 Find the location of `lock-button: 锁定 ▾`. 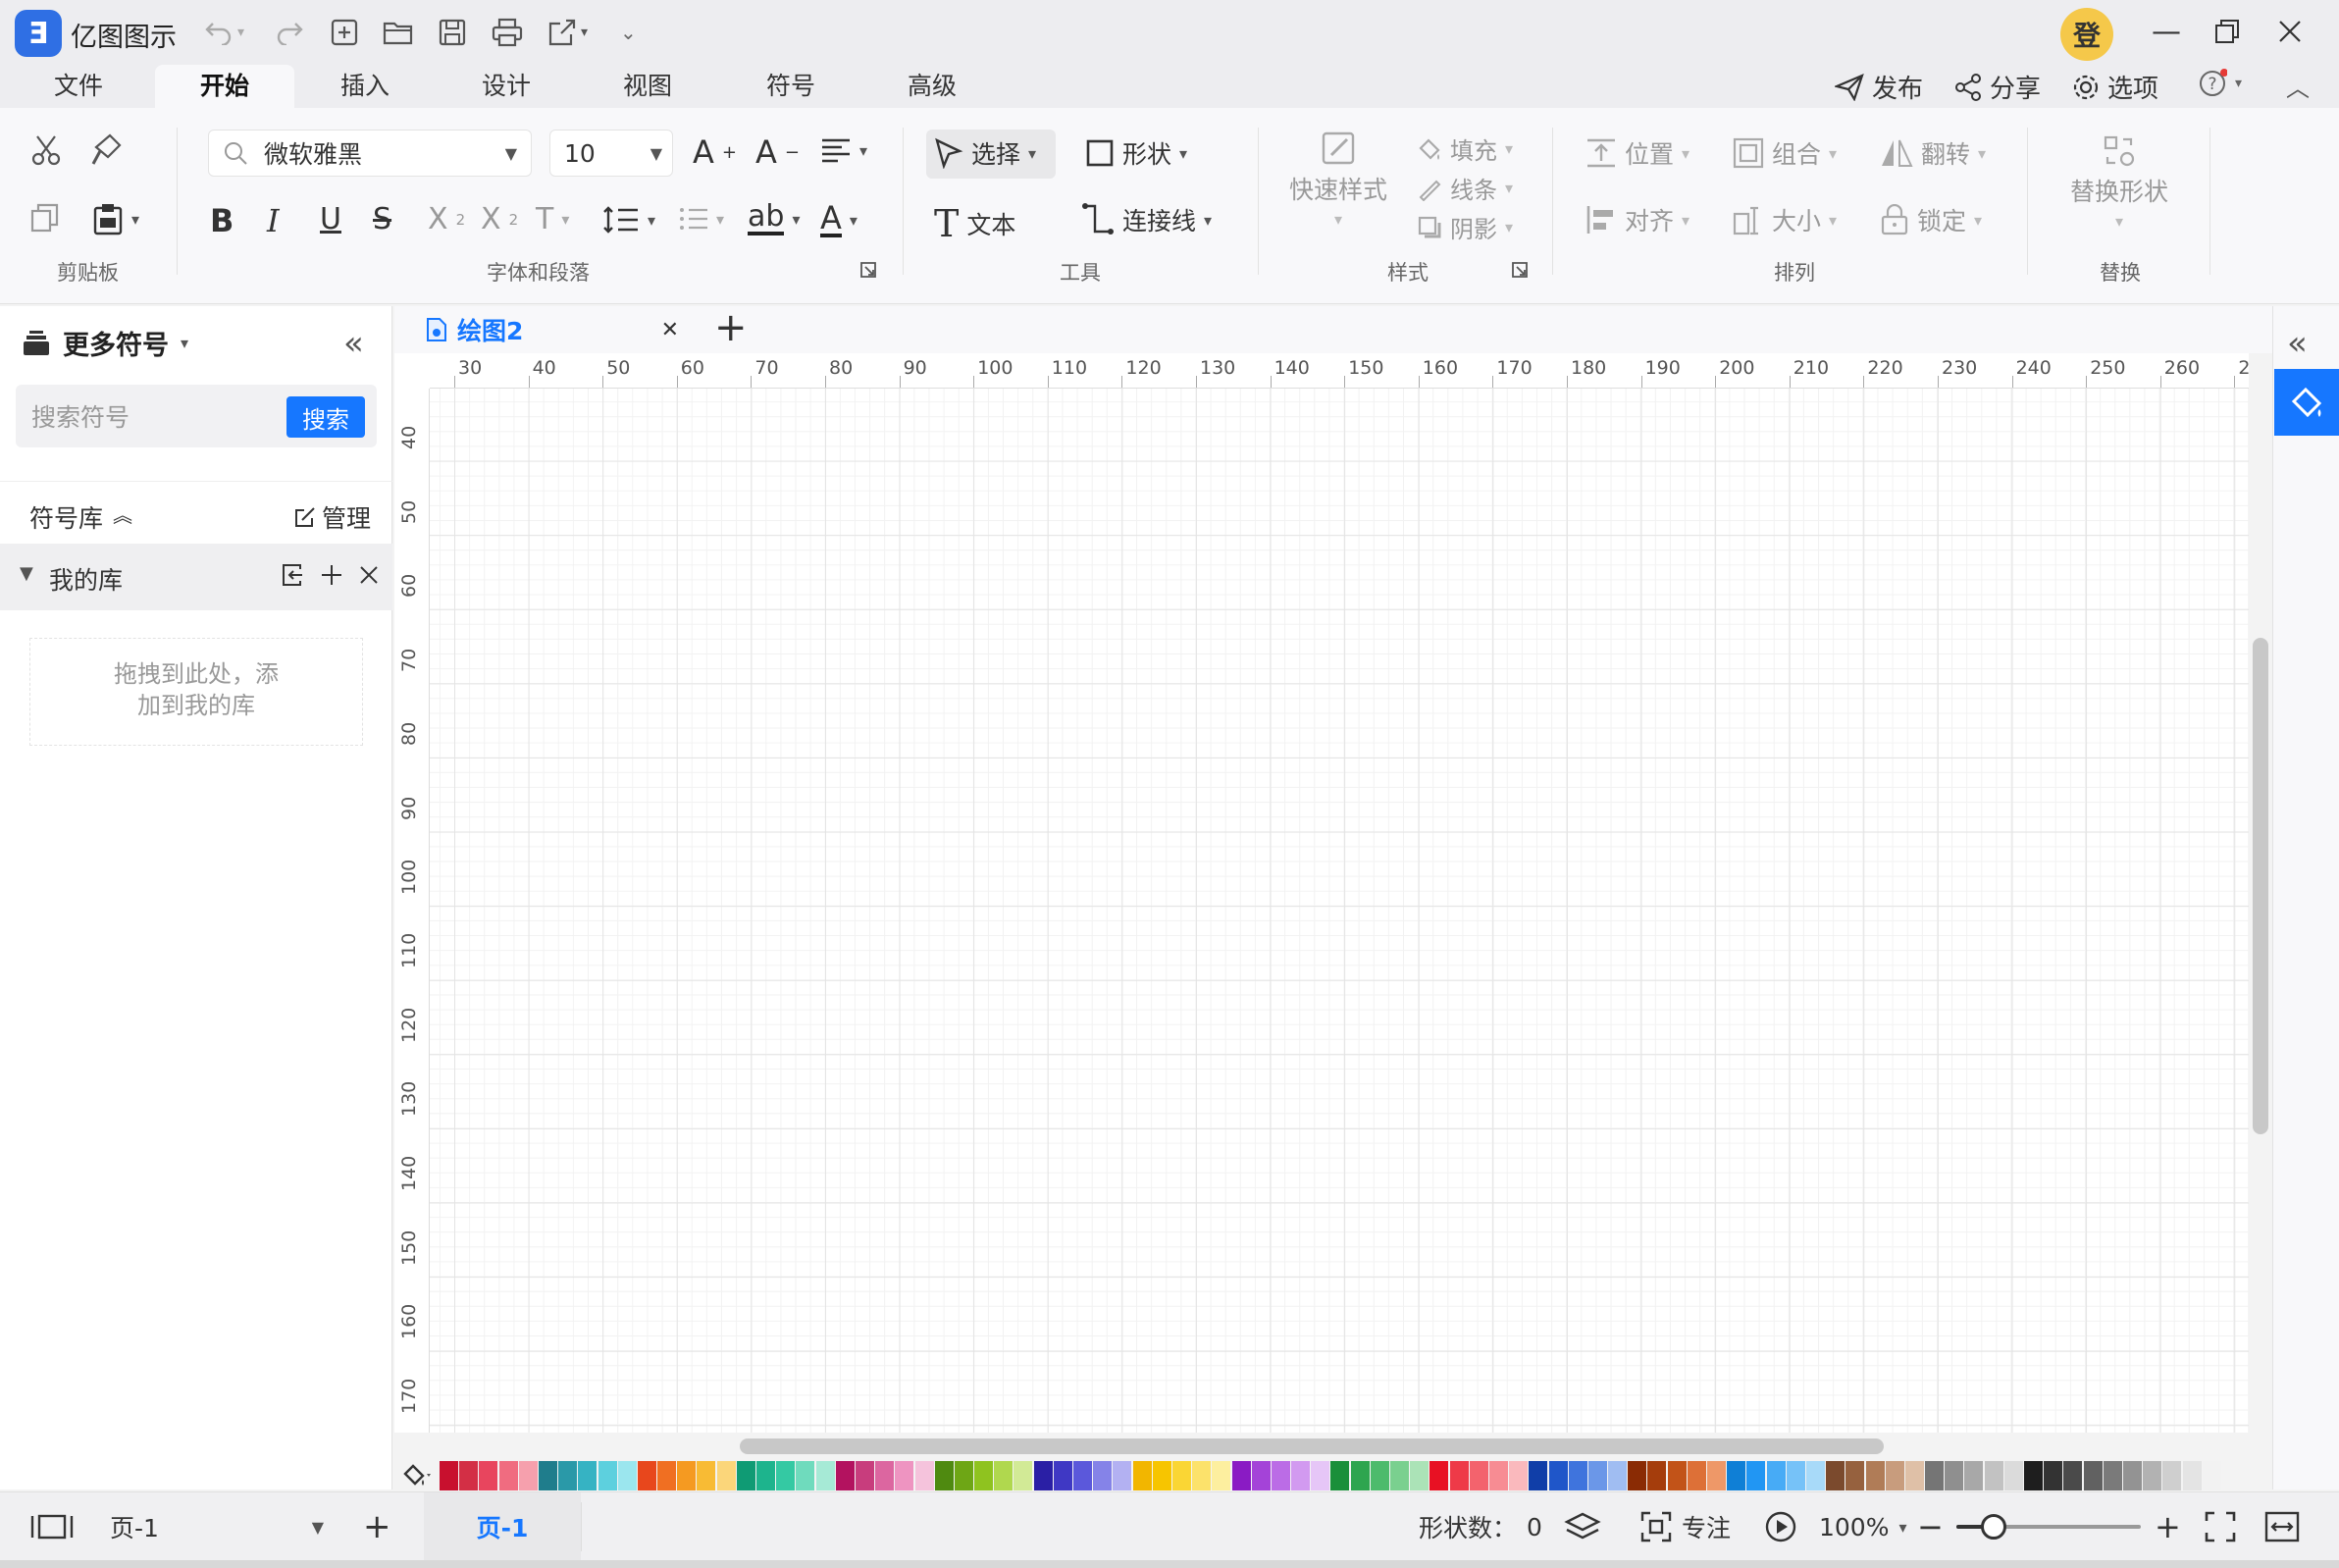

lock-button: 锁定 ▾ is located at coordinates (1931, 219).